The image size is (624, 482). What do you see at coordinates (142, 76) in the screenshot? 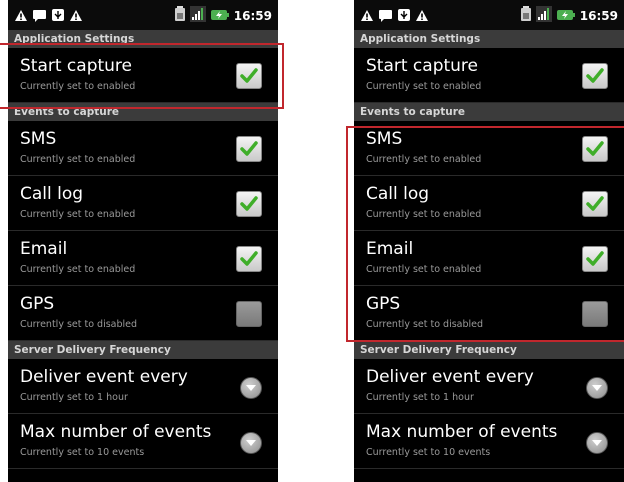
I see `highlight-box-start-capture` at bounding box center [142, 76].